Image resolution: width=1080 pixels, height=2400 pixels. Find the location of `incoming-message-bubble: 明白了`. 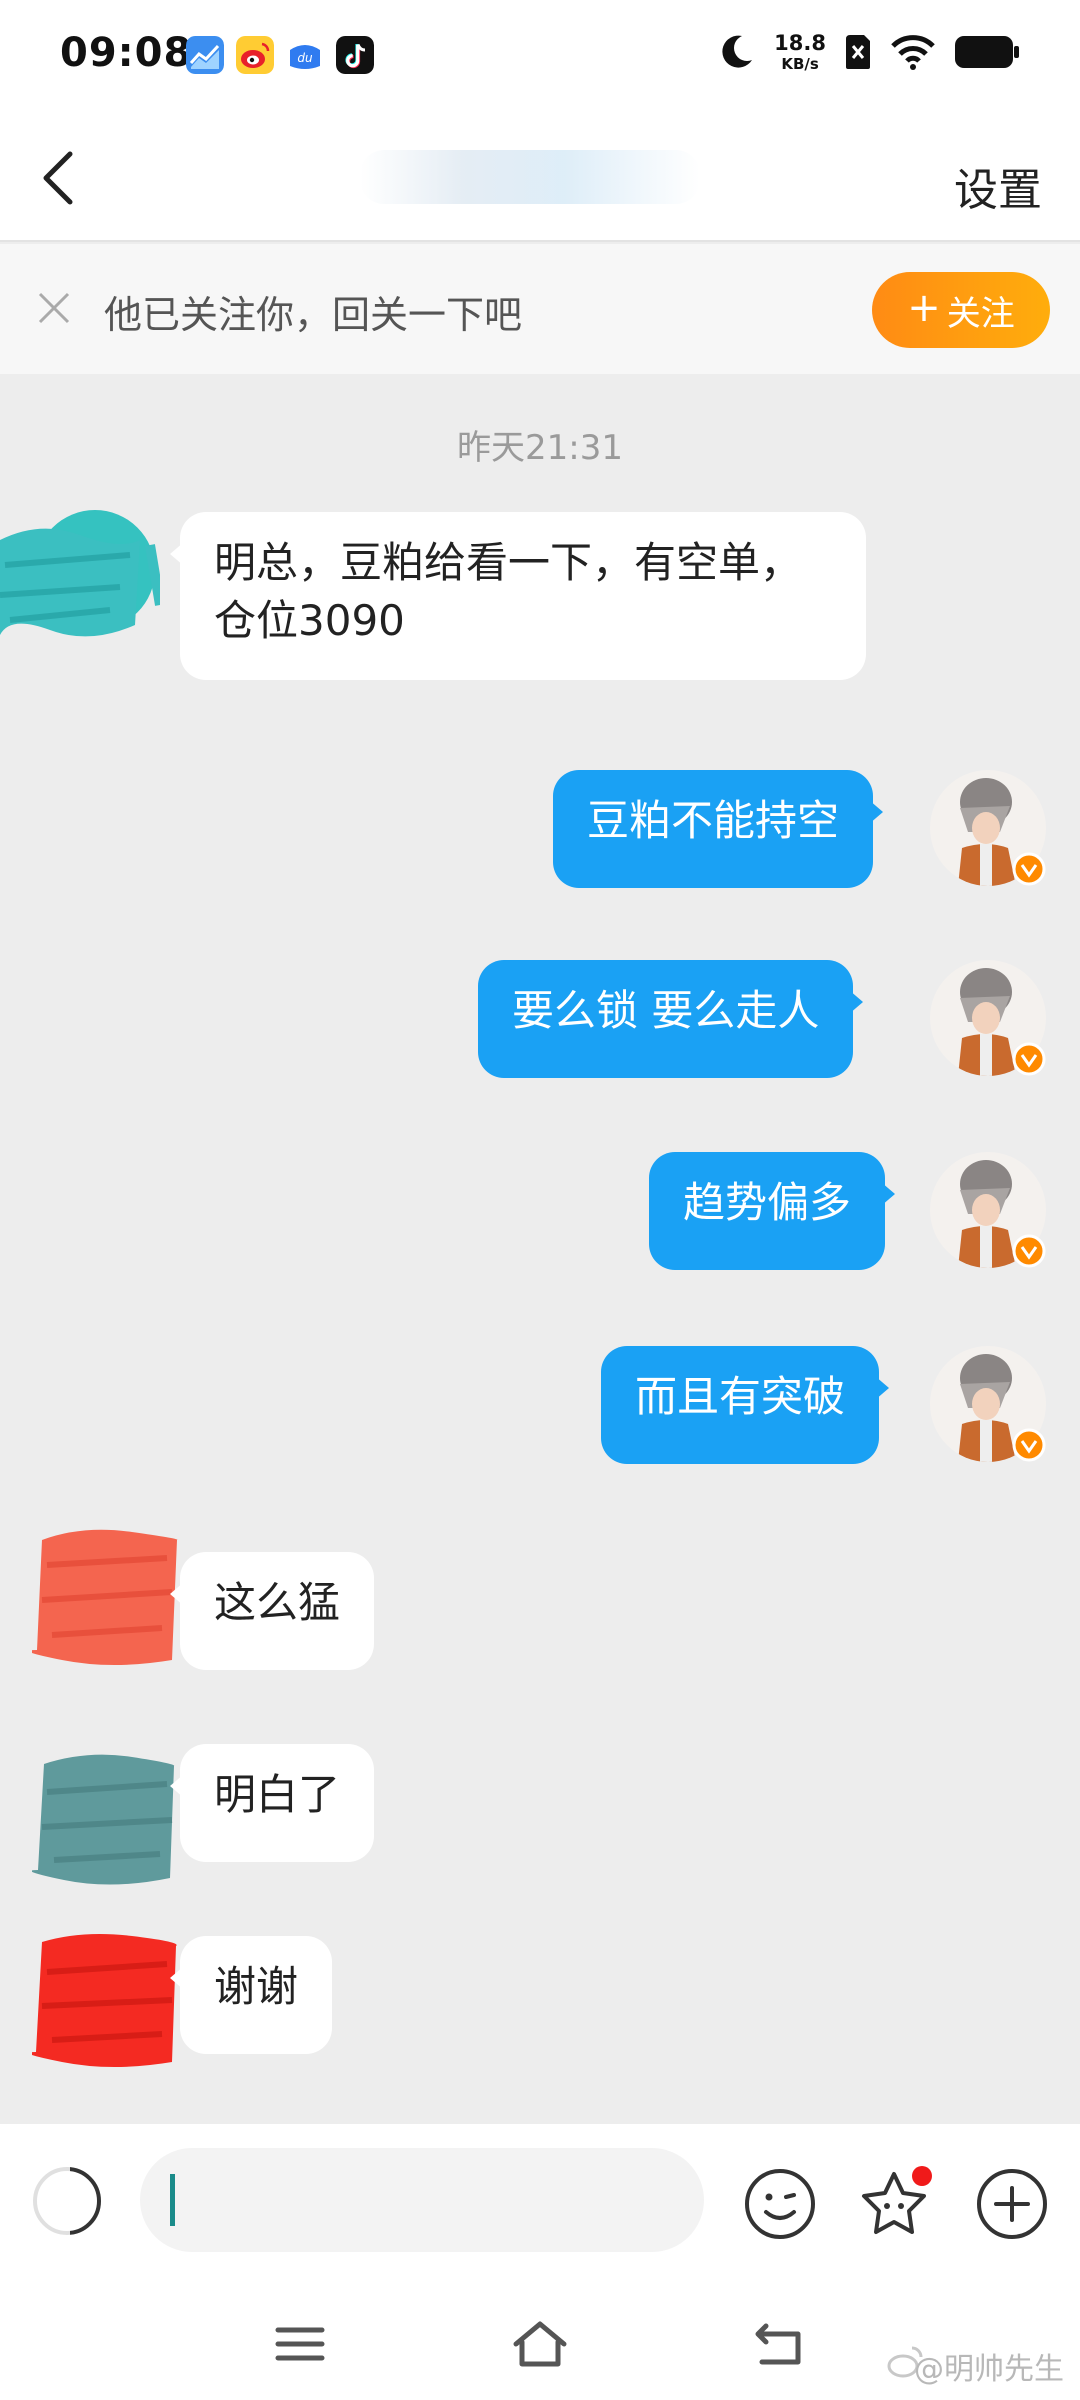

incoming-message-bubble: 明白了 is located at coordinates (272, 1803).